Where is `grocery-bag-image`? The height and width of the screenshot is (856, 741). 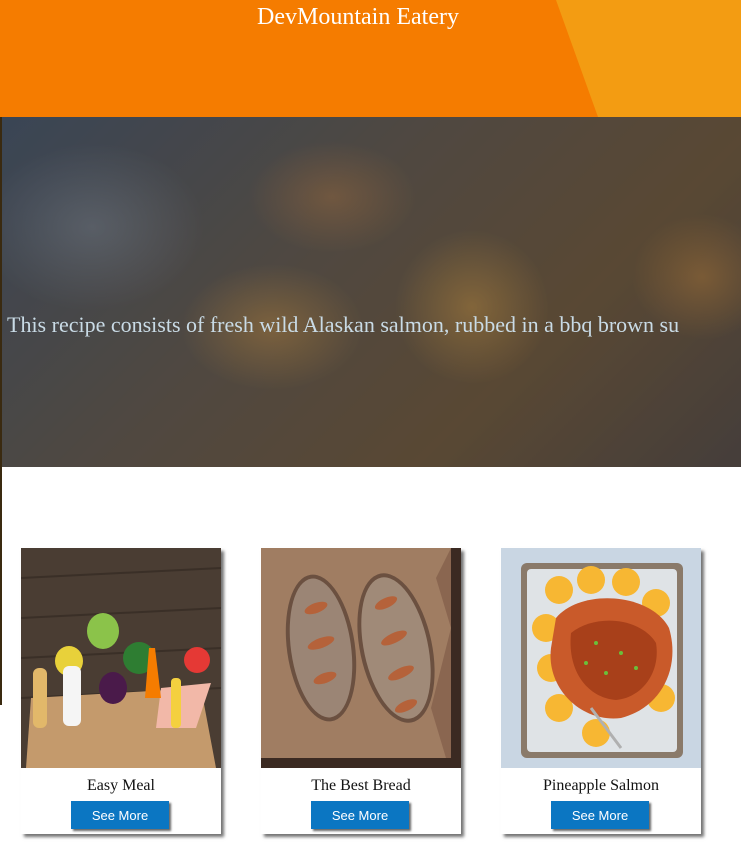
grocery-bag-image is located at coordinates (121, 658).